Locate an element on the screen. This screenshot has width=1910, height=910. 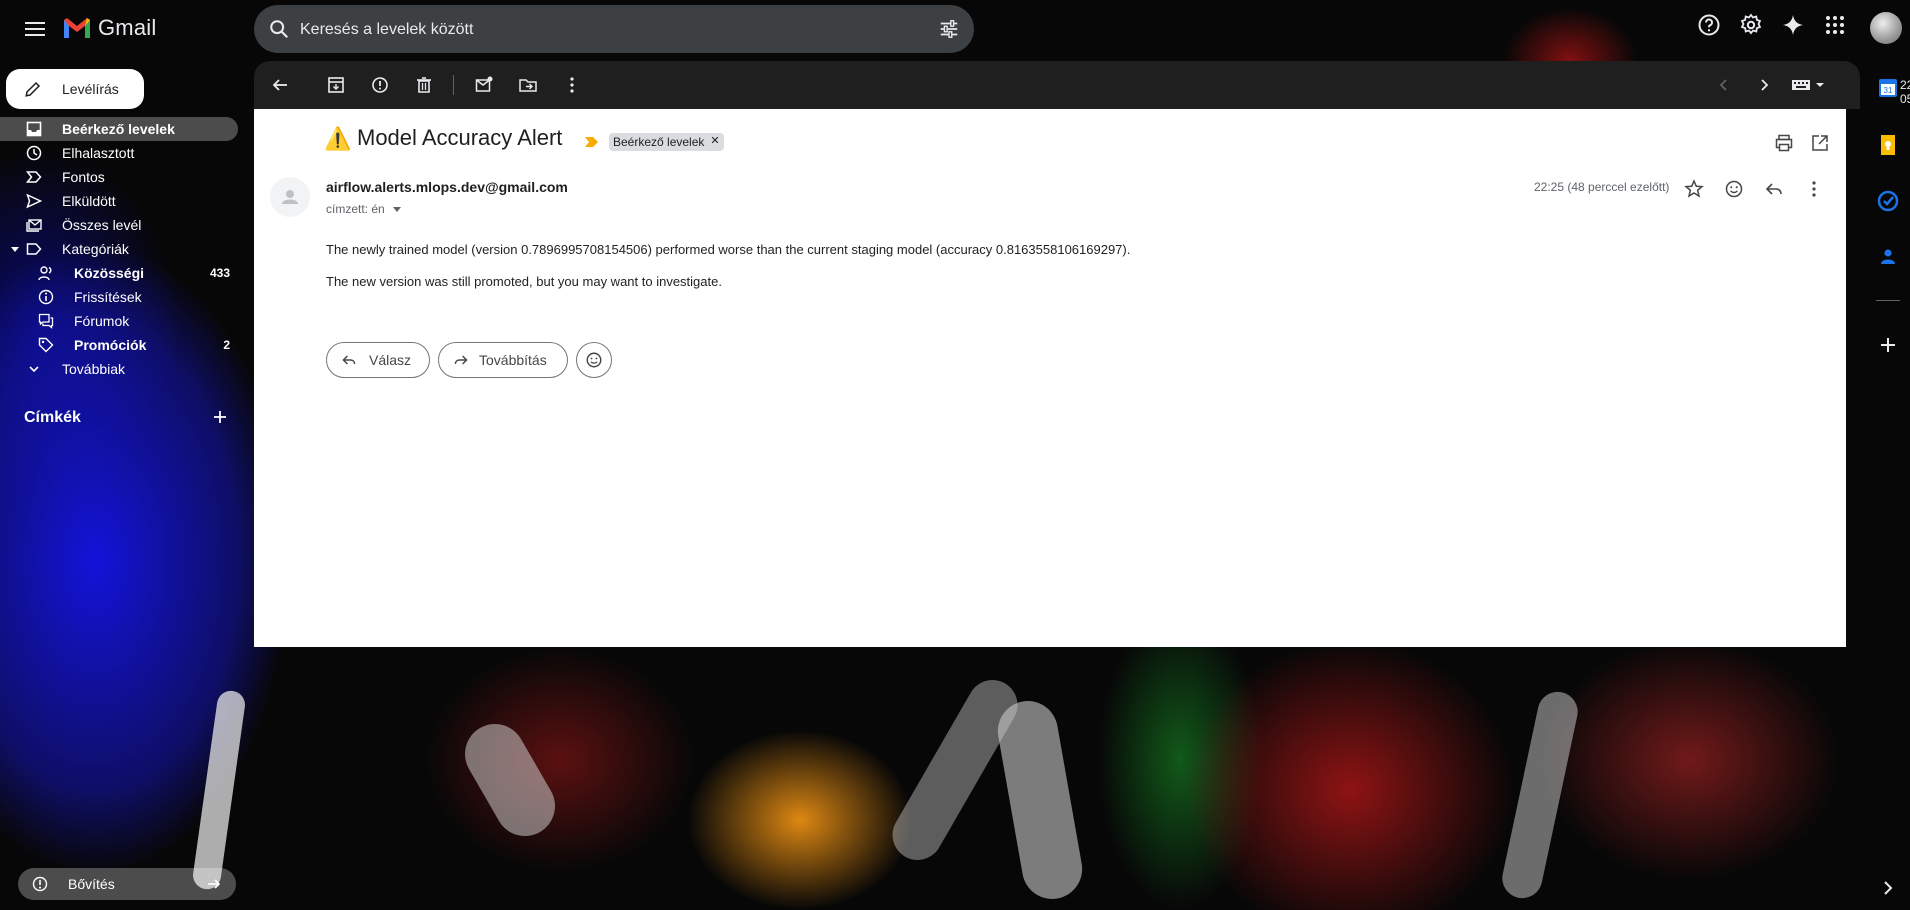
all-mail-icon is located at coordinates (34, 225).